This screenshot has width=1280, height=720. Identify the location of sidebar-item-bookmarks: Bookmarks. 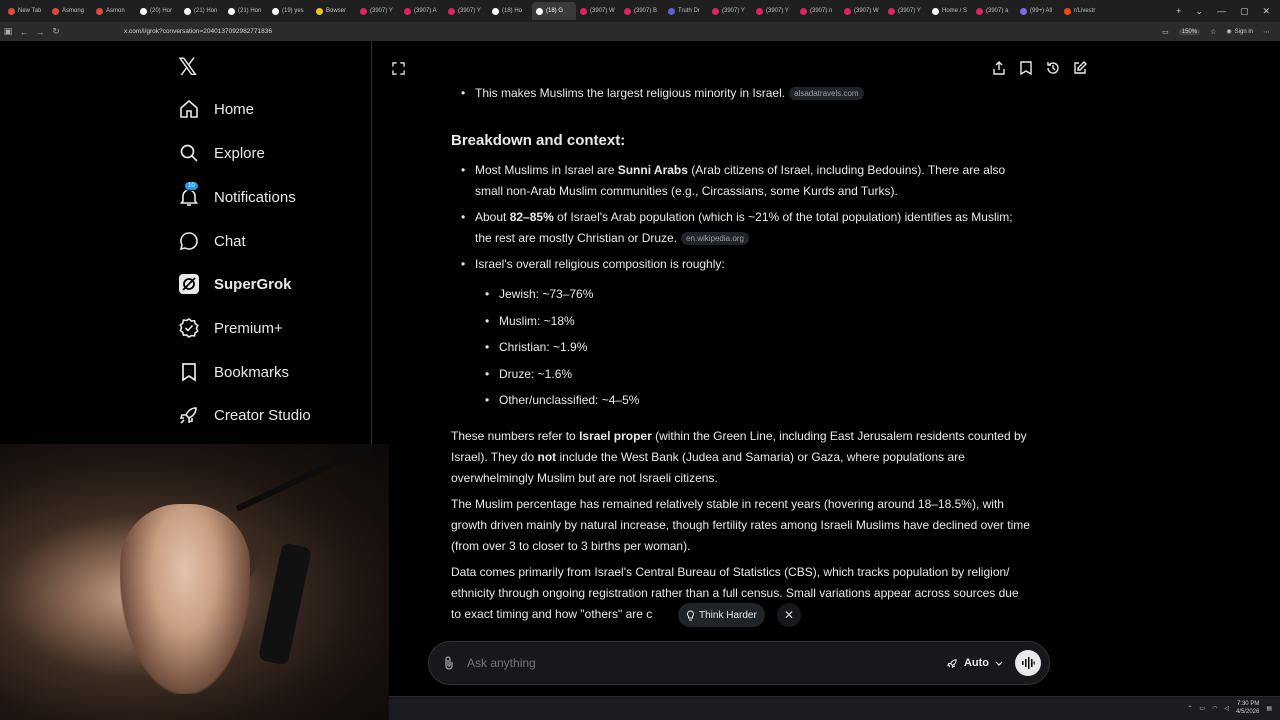
(233, 372).